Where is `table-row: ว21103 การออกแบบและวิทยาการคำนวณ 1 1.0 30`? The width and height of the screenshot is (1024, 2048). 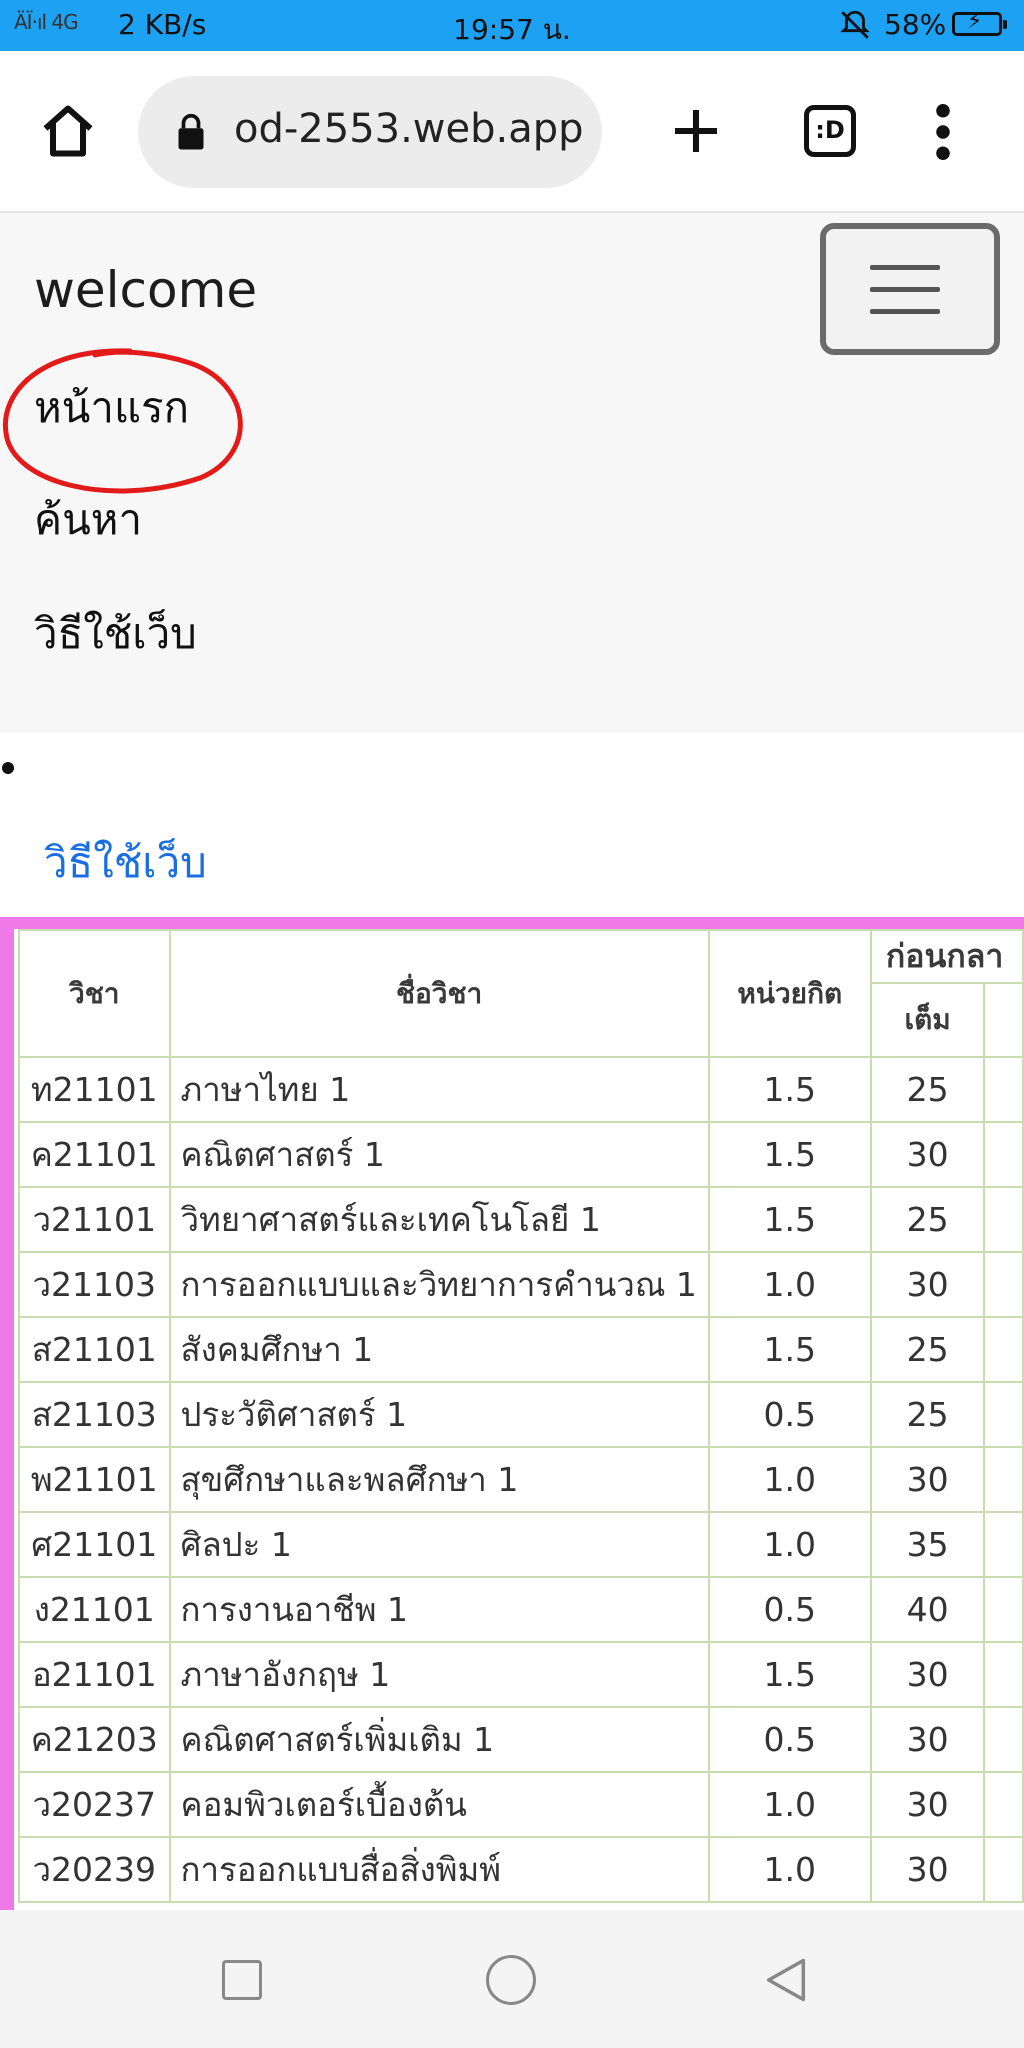
table-row: ว21103 การออกแบบและวิทยาการคำนวณ 1 1.0 30 is located at coordinates (521, 1284).